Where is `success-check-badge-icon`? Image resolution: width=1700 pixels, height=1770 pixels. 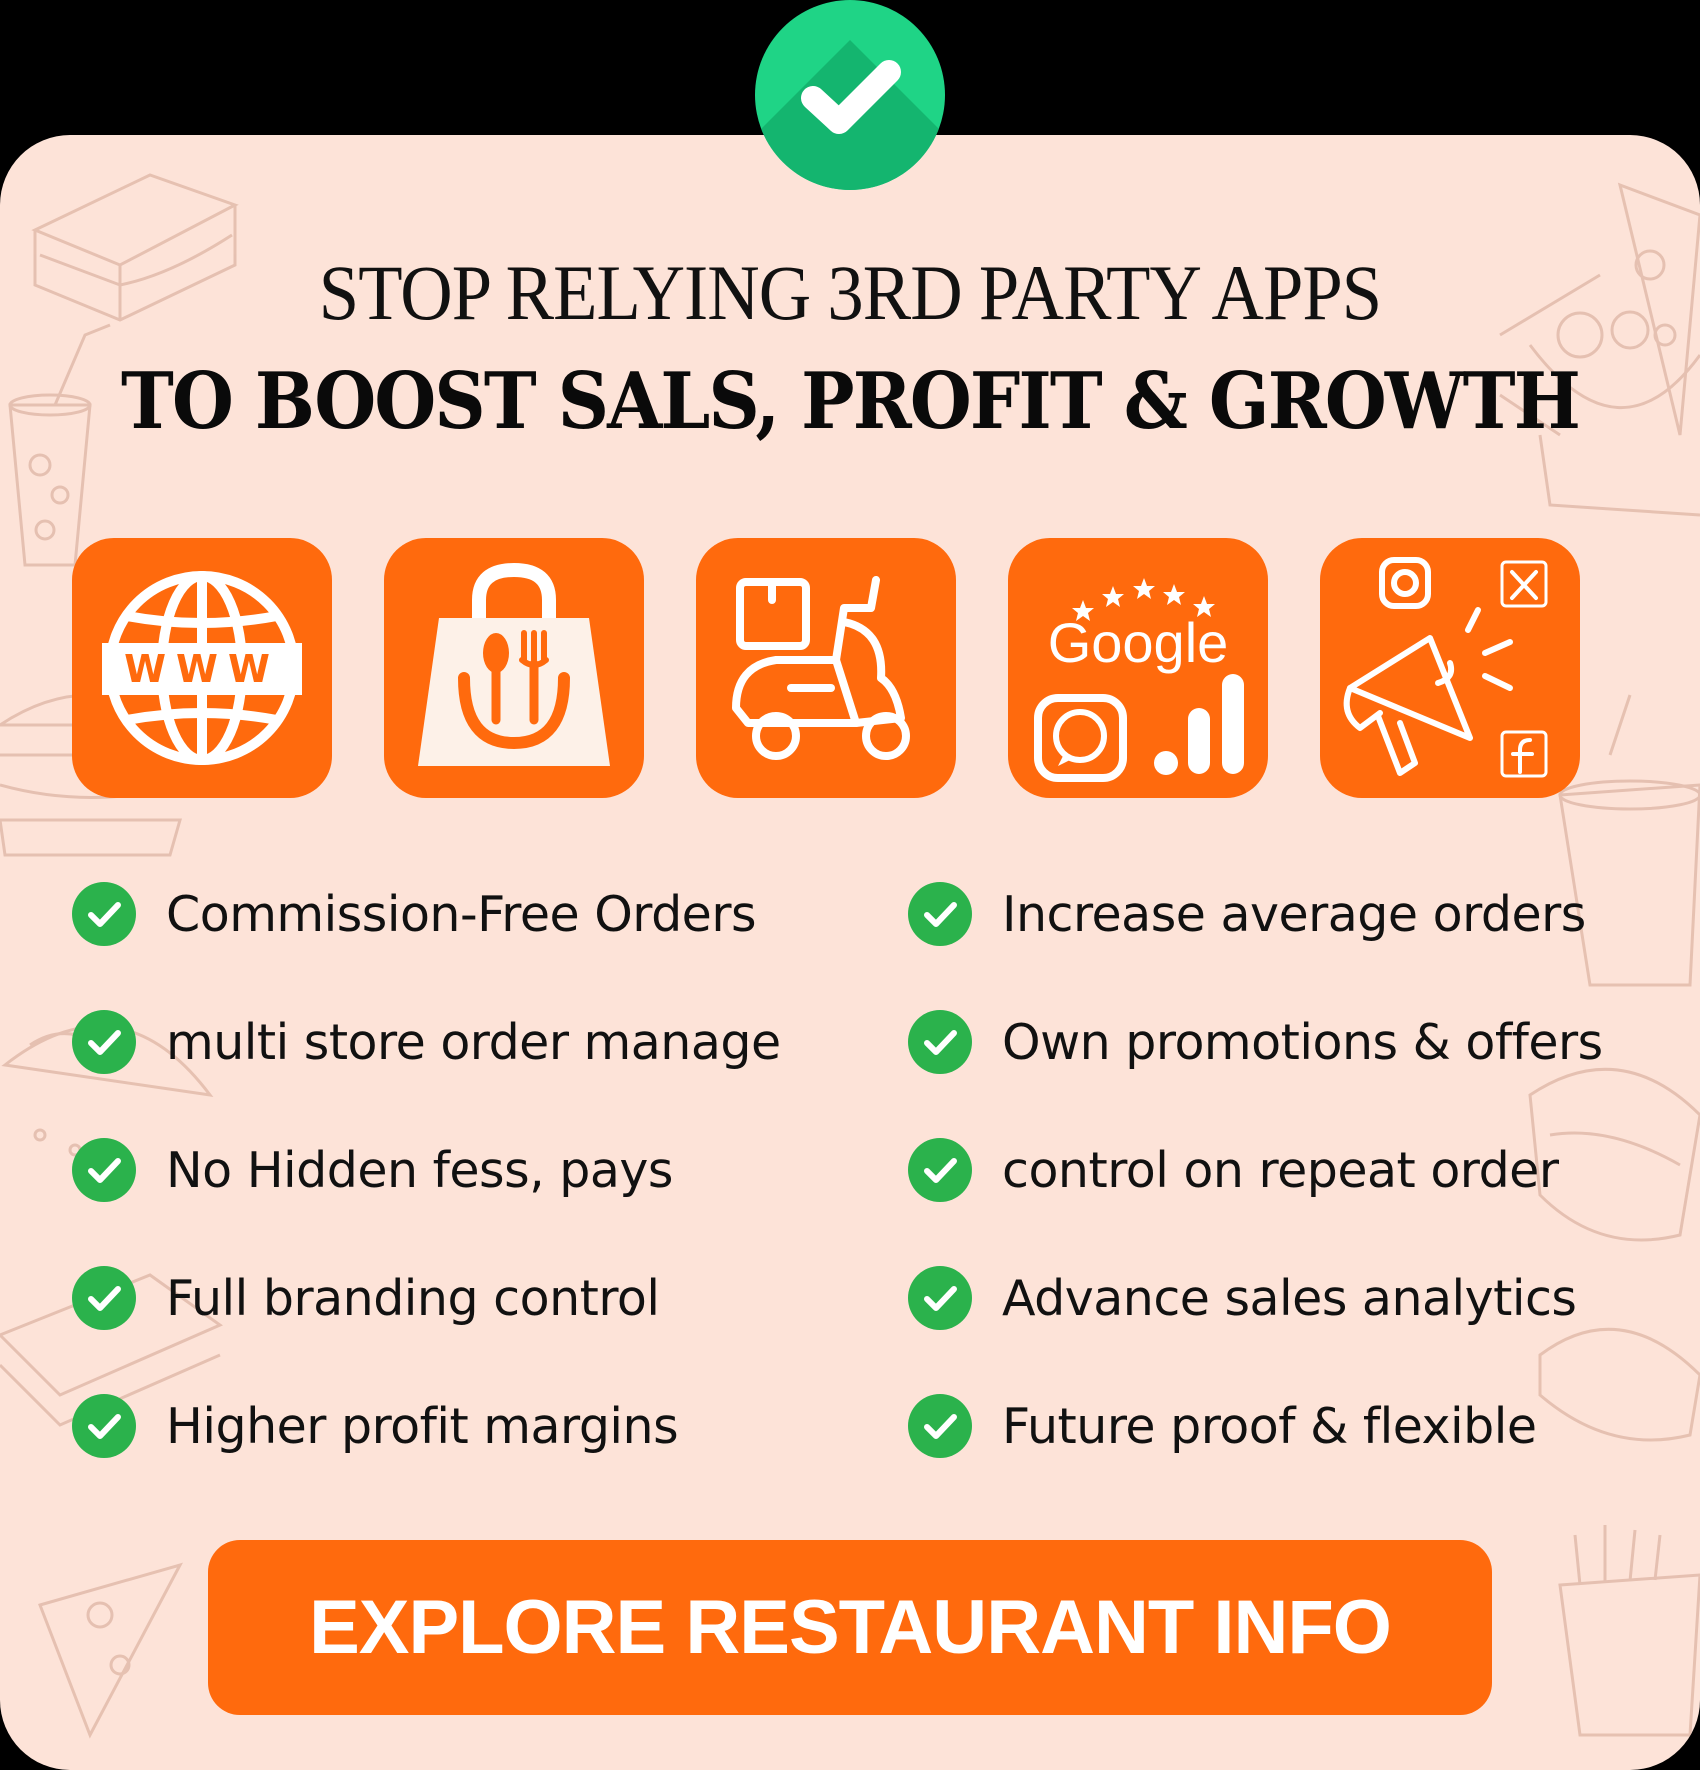 success-check-badge-icon is located at coordinates (850, 95).